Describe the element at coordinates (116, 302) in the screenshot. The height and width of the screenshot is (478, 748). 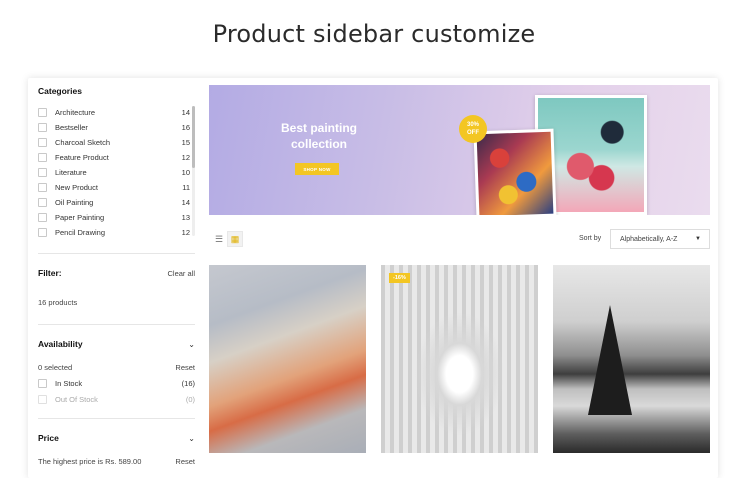
I see `product-count-row: 16 products` at that location.